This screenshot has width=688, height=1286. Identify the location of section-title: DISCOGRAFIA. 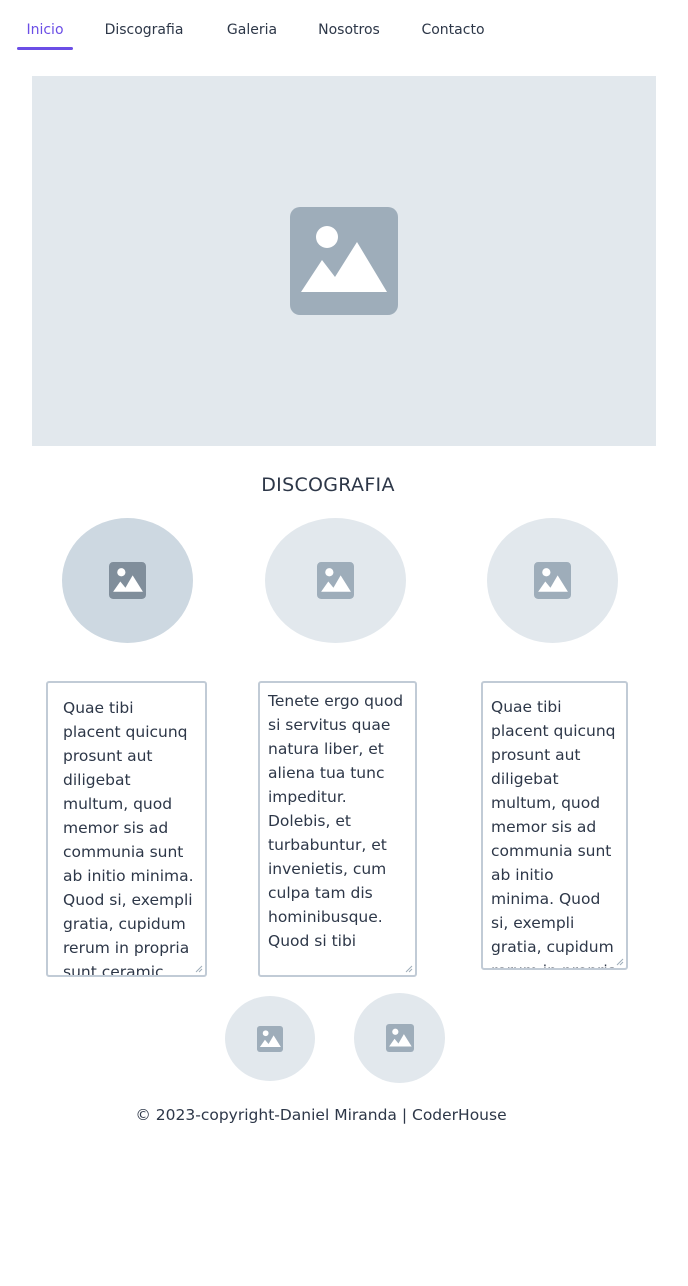
(328, 485).